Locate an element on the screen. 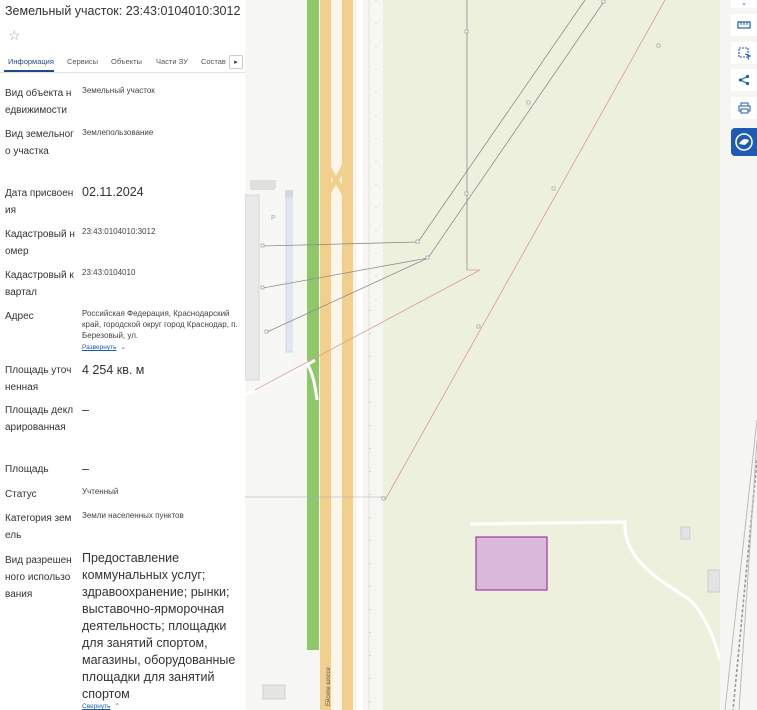  printer-icon is located at coordinates (744, 108).